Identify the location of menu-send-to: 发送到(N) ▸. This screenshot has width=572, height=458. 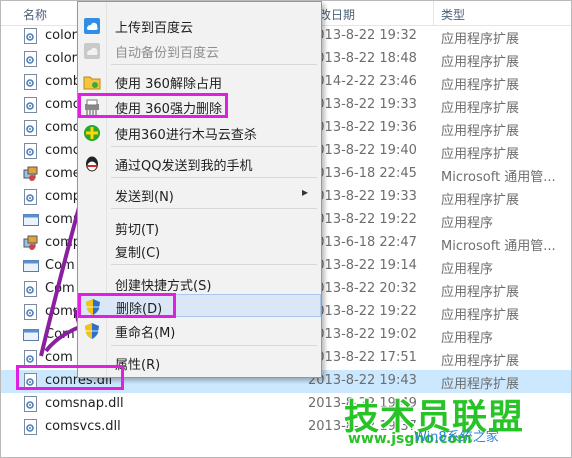
(199, 194).